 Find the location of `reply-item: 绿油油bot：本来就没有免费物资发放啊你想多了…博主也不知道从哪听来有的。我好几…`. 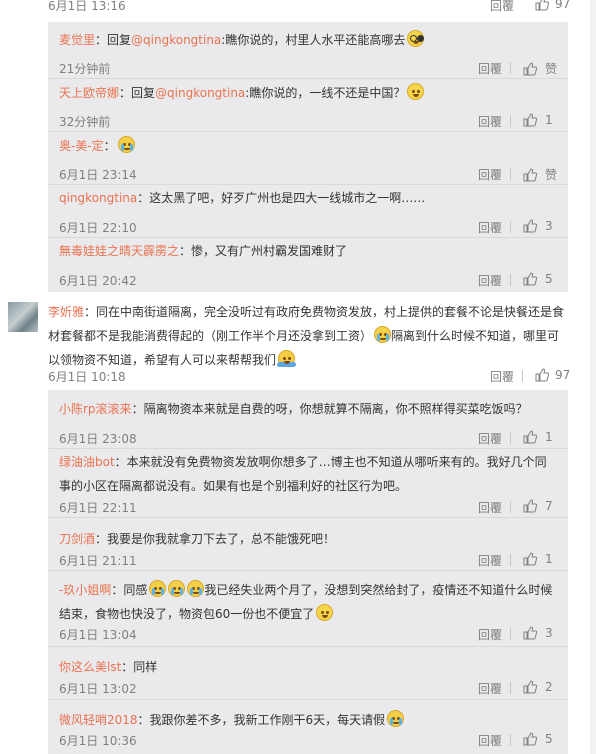

reply-item: 绿油油bot：本来就没有免费物资发放啊你想多了…博主也不知道从哪听来有的。我好几… is located at coordinates (308, 487).